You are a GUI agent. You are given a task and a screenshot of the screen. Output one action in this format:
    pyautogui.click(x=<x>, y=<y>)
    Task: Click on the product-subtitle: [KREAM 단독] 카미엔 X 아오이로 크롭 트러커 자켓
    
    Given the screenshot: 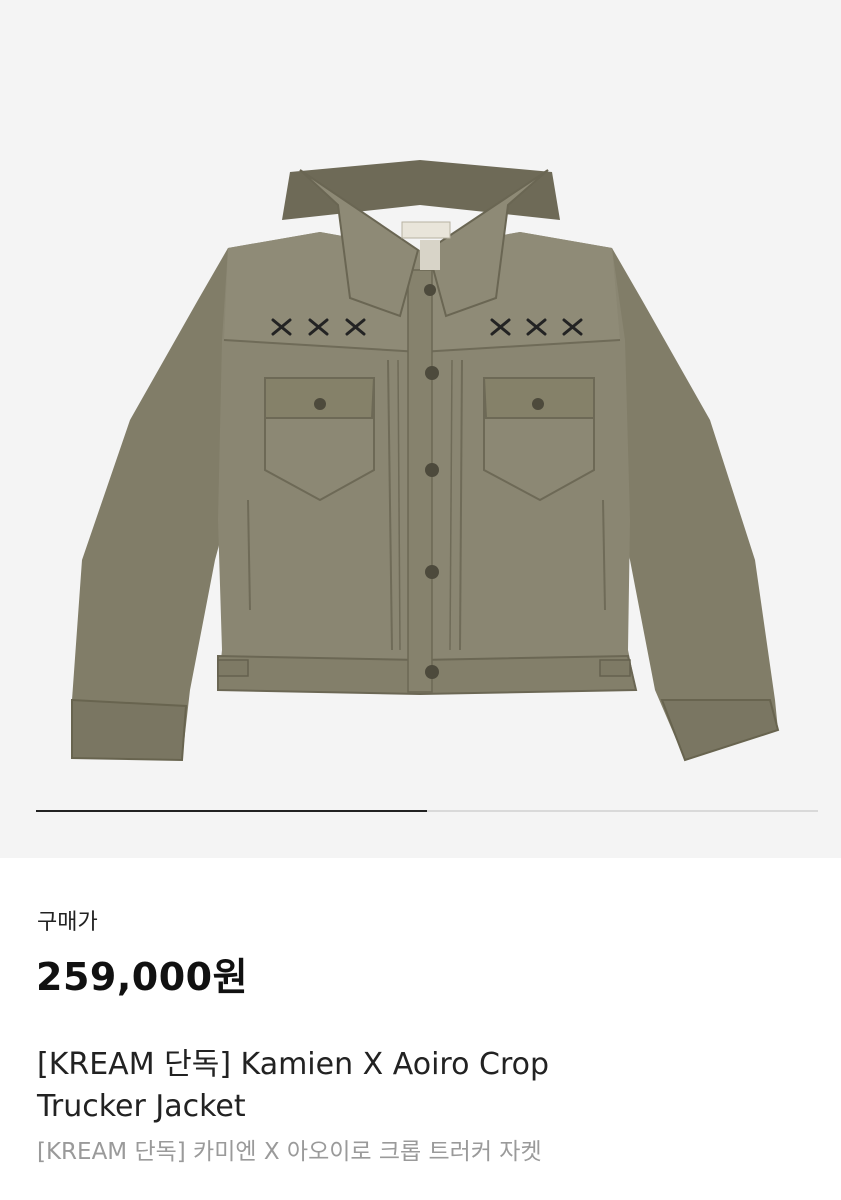 What is the action you would take?
    pyautogui.click(x=289, y=1152)
    